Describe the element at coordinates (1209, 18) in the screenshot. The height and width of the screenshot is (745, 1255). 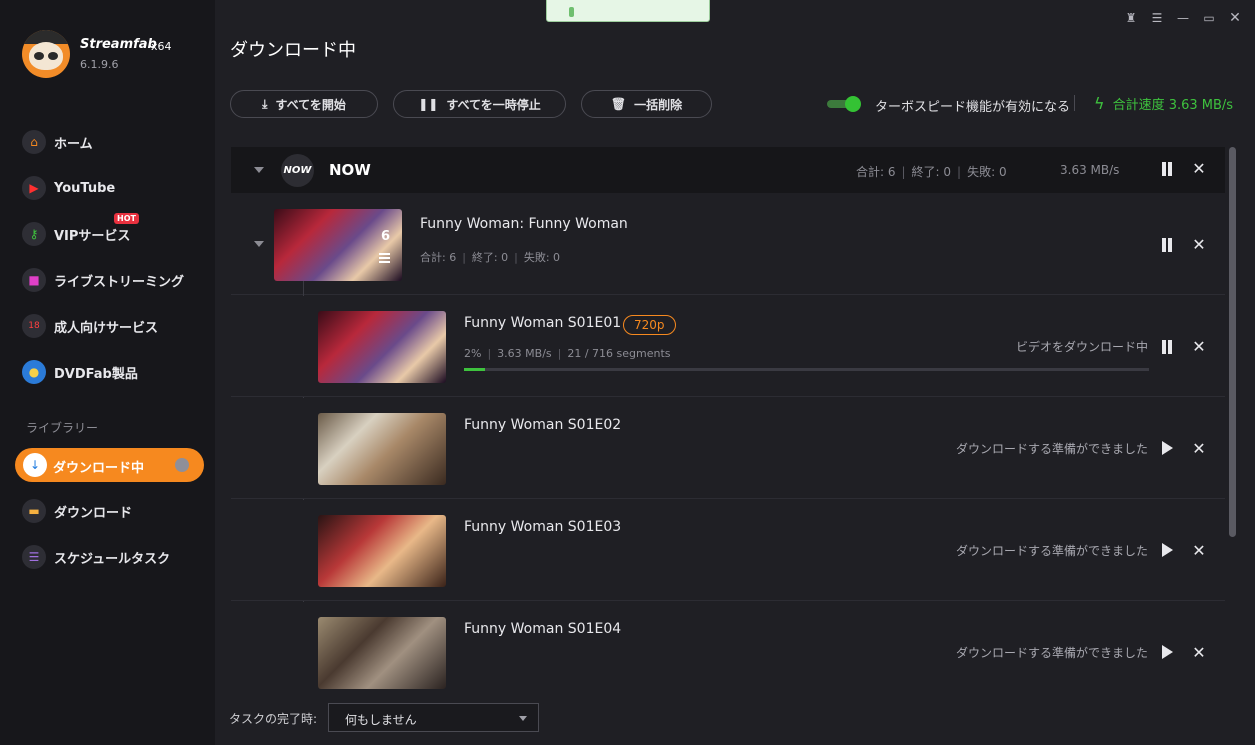
I see `maximize-icon: ▭` at that location.